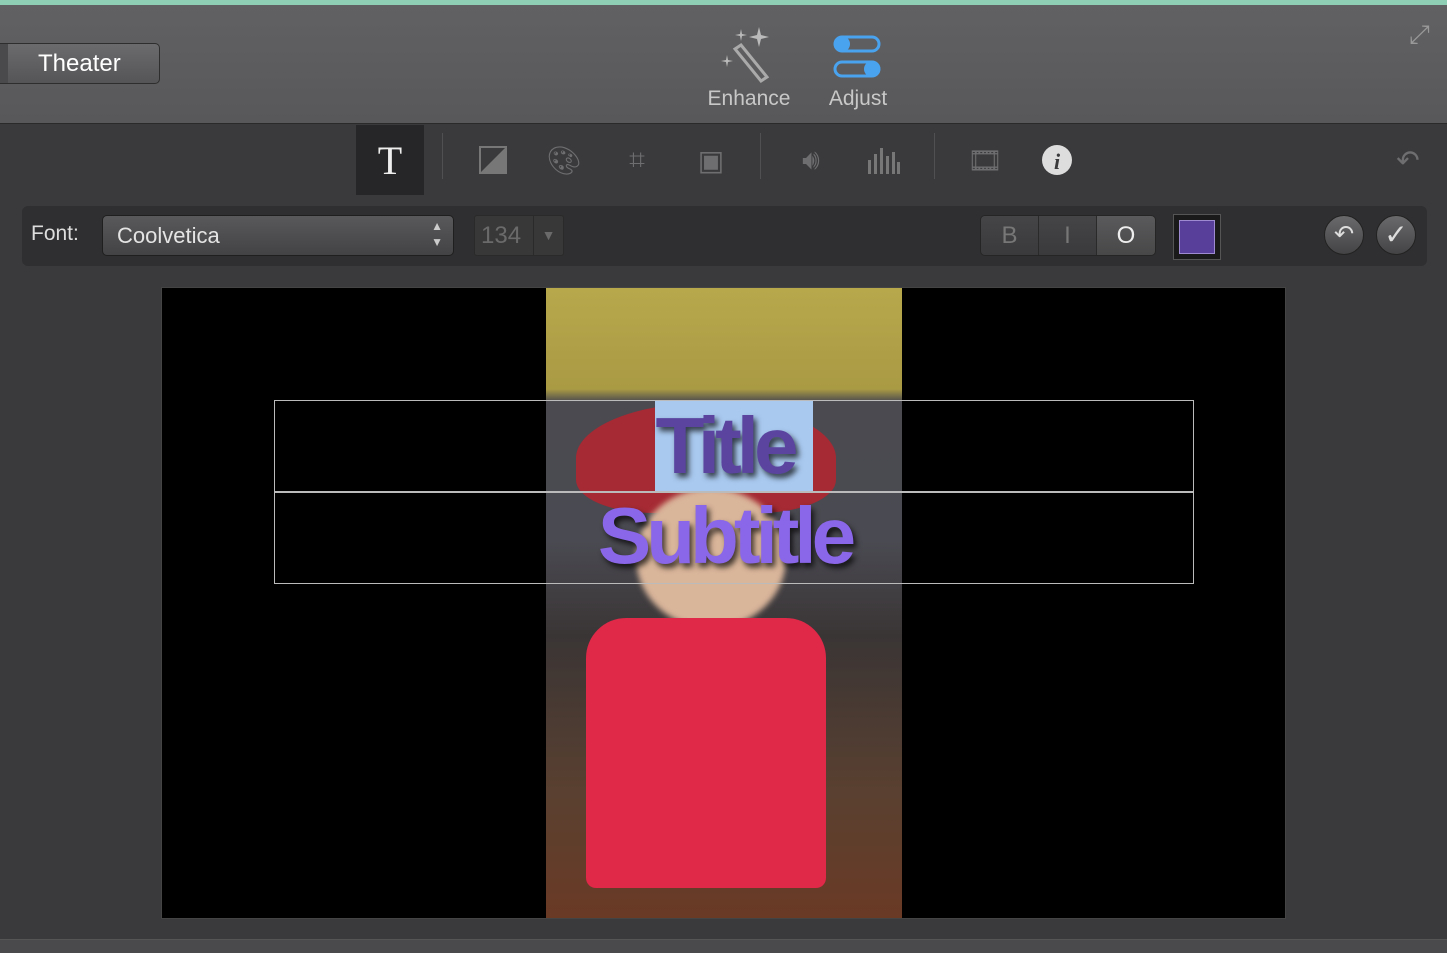 The width and height of the screenshot is (1447, 953). Describe the element at coordinates (548, 235) in the screenshot. I see `chevron-down-icon: ▼` at that location.